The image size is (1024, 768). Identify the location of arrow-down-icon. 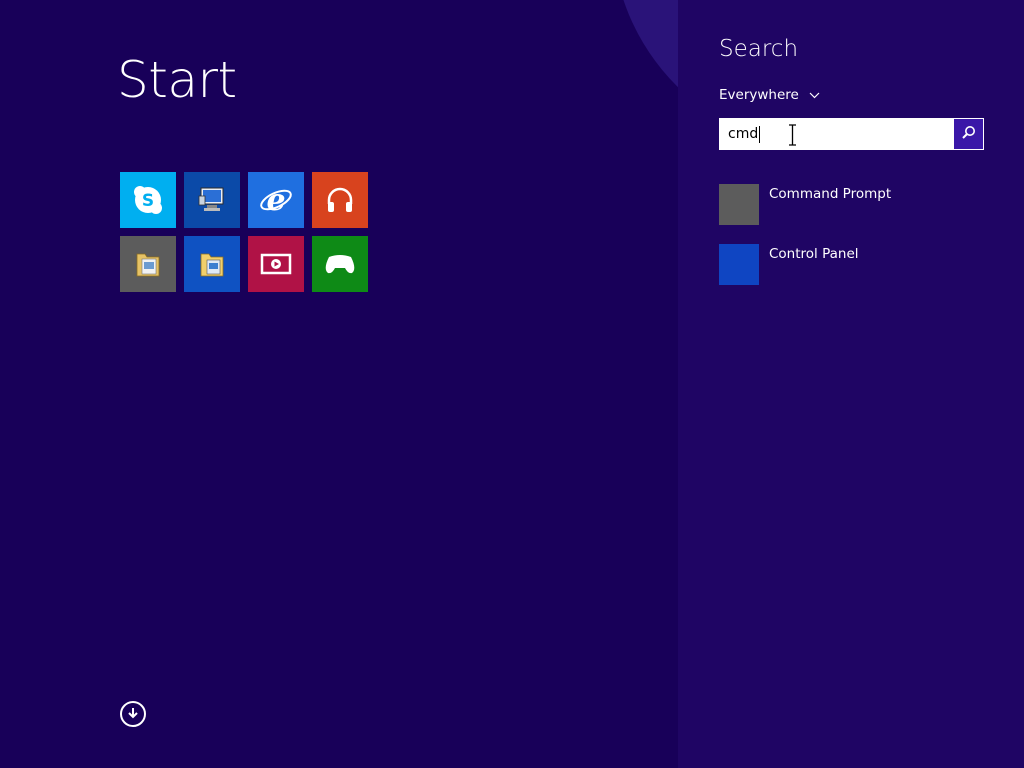
(133, 714).